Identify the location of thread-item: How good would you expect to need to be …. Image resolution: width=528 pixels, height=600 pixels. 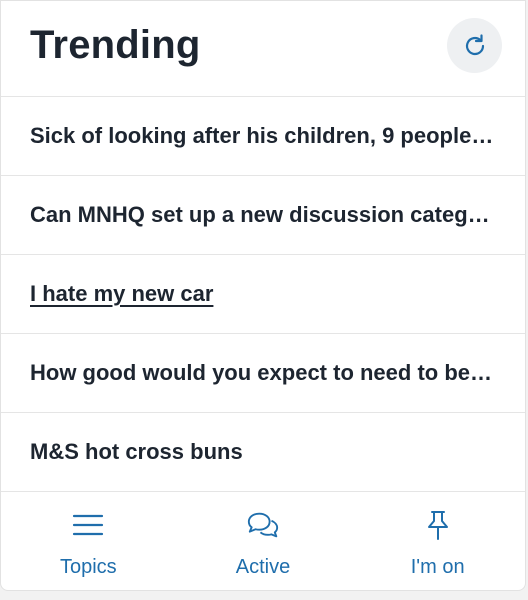
(263, 373).